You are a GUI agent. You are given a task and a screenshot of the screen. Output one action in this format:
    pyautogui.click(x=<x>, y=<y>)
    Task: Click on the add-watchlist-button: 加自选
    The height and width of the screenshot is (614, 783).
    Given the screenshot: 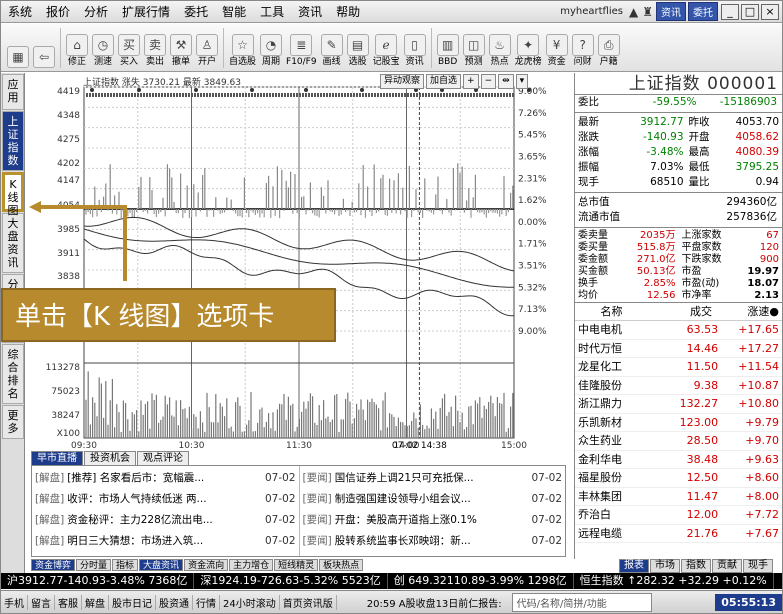 What is the action you would take?
    pyautogui.click(x=444, y=81)
    